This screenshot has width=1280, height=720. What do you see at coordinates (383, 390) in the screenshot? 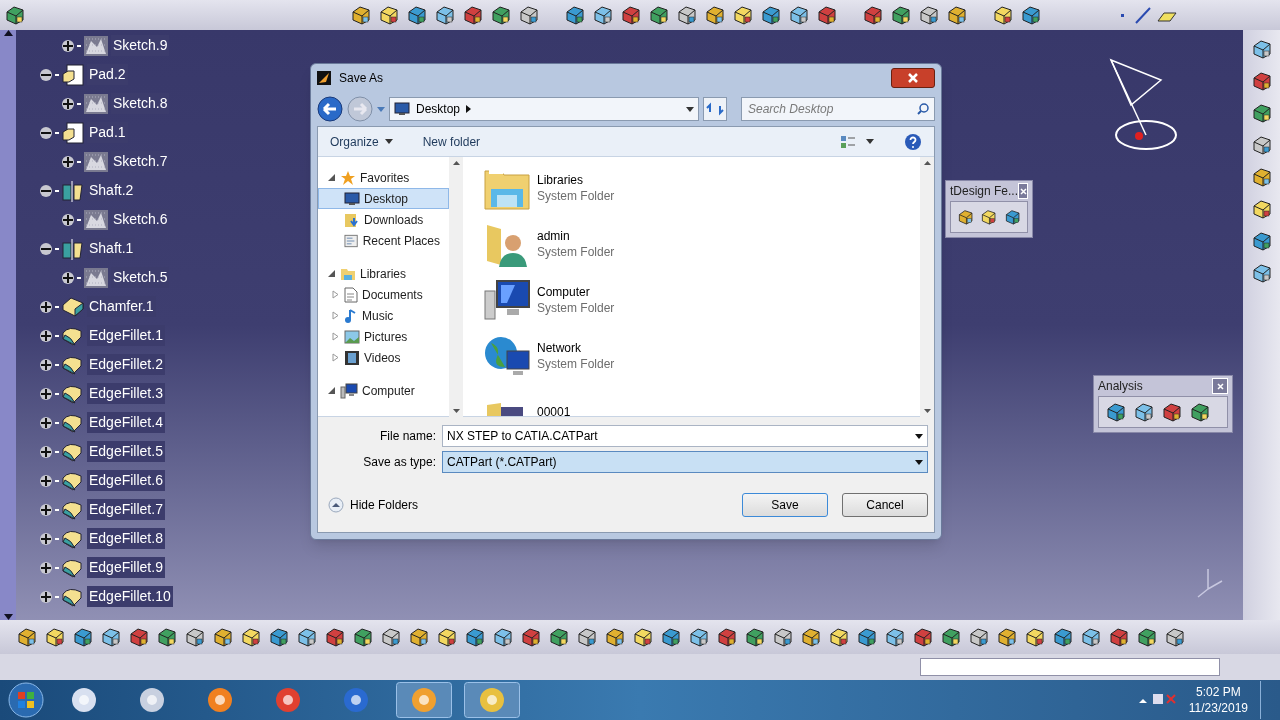
I see `nav-item: Computer` at bounding box center [383, 390].